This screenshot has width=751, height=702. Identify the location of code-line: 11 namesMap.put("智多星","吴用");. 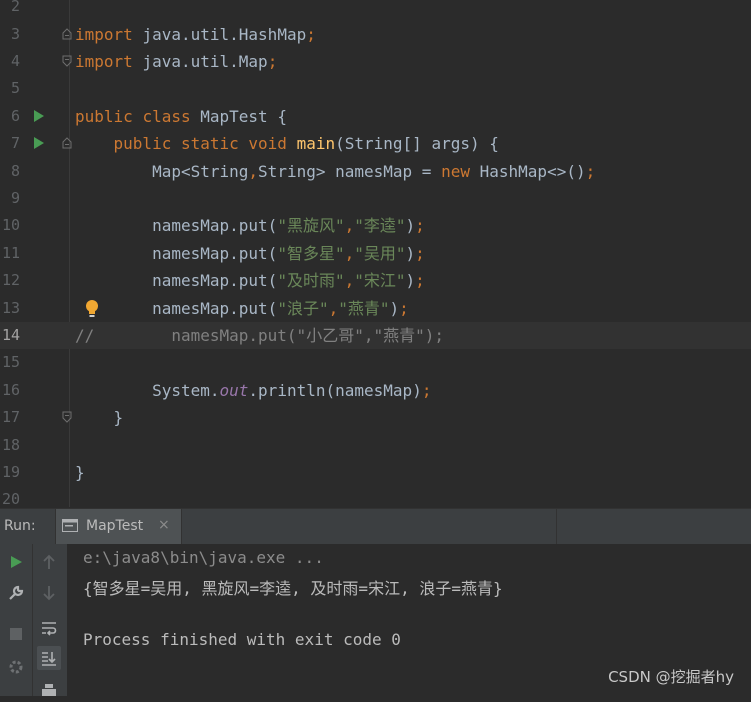
(375, 253).